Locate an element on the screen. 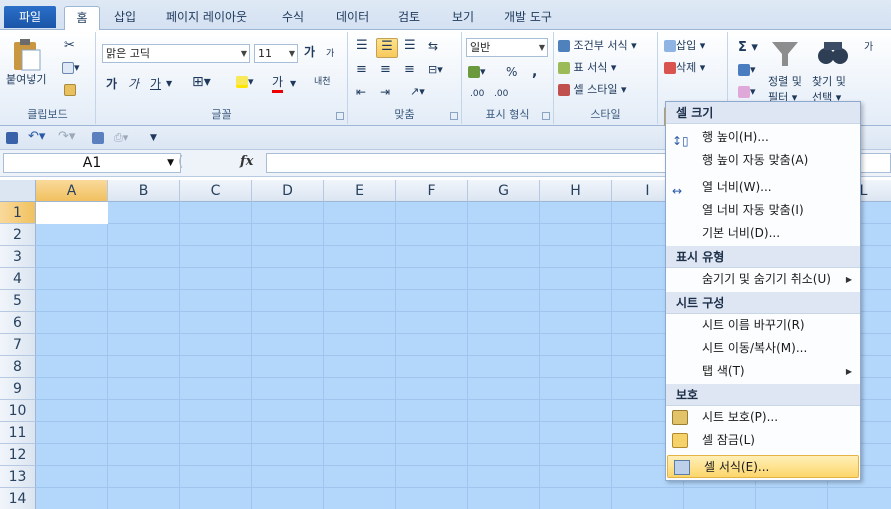 This screenshot has width=891, height=509. row-header: 7 is located at coordinates (18, 345).